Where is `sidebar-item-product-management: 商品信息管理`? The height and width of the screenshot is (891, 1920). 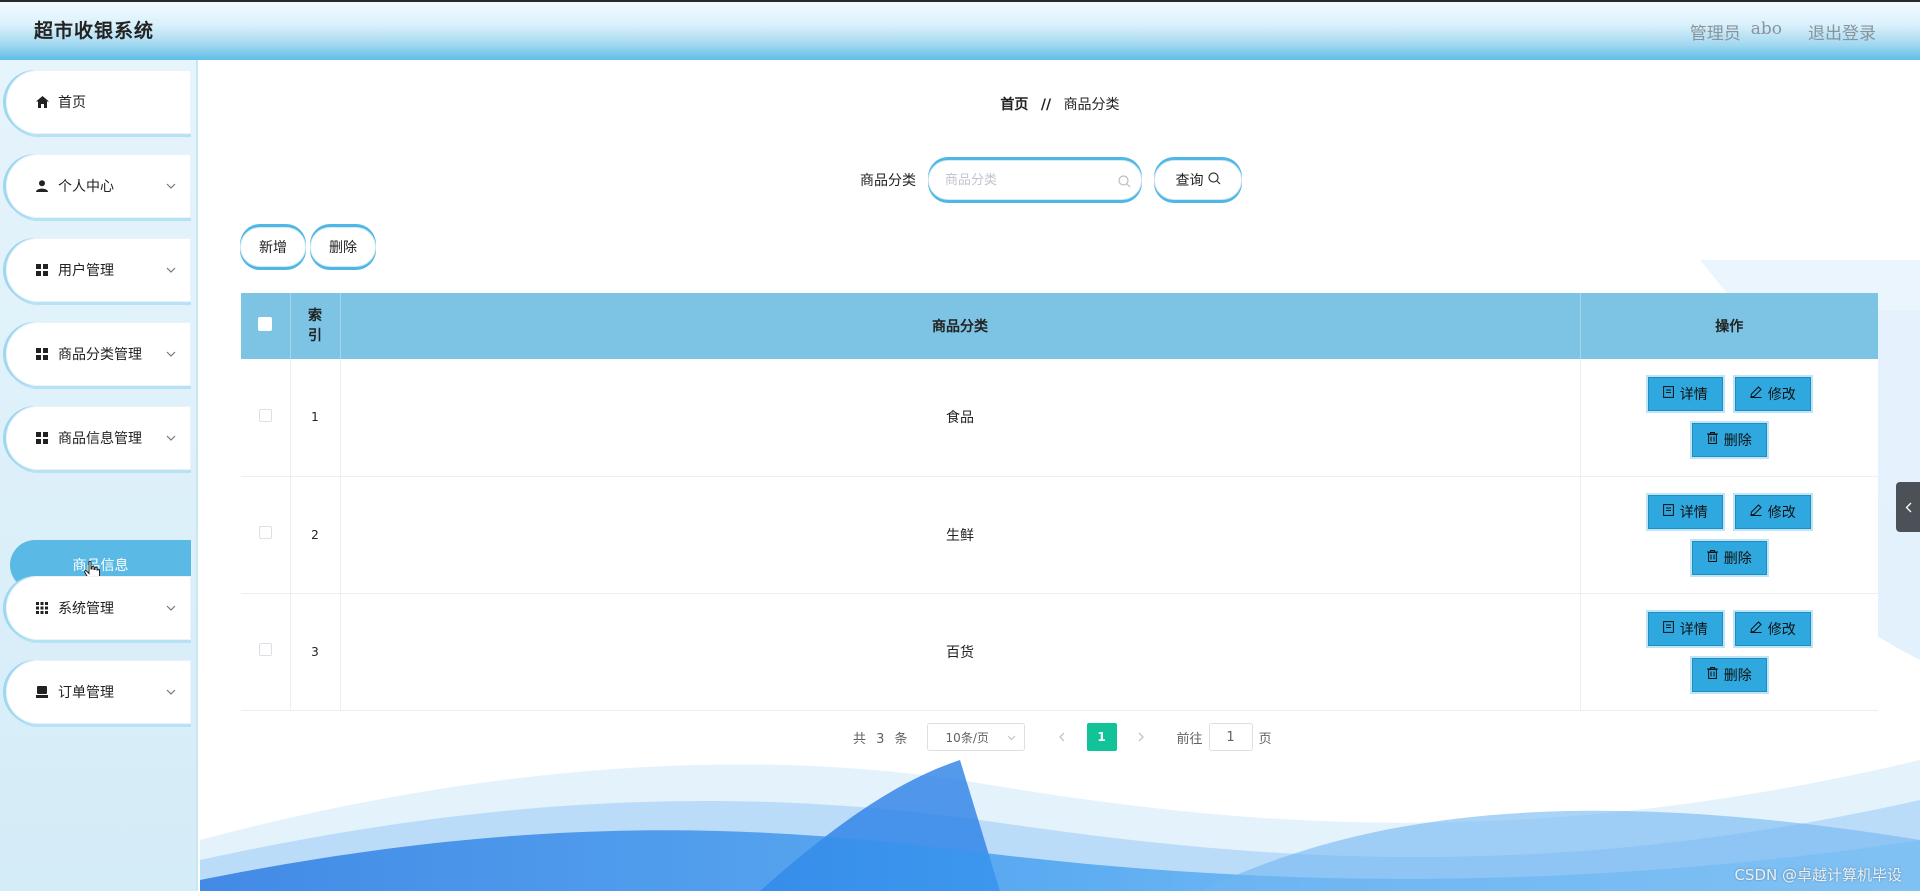
sidebar-item-product-management: 商品信息管理 is located at coordinates (98, 438).